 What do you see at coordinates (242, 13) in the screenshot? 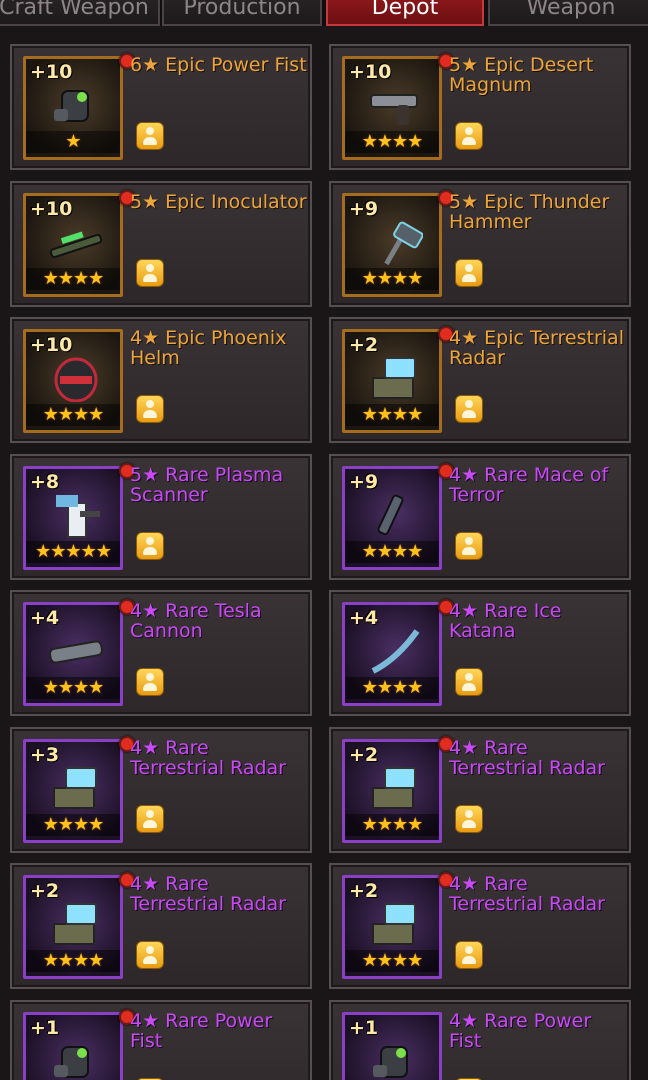
I see `tab-production: Production` at bounding box center [242, 13].